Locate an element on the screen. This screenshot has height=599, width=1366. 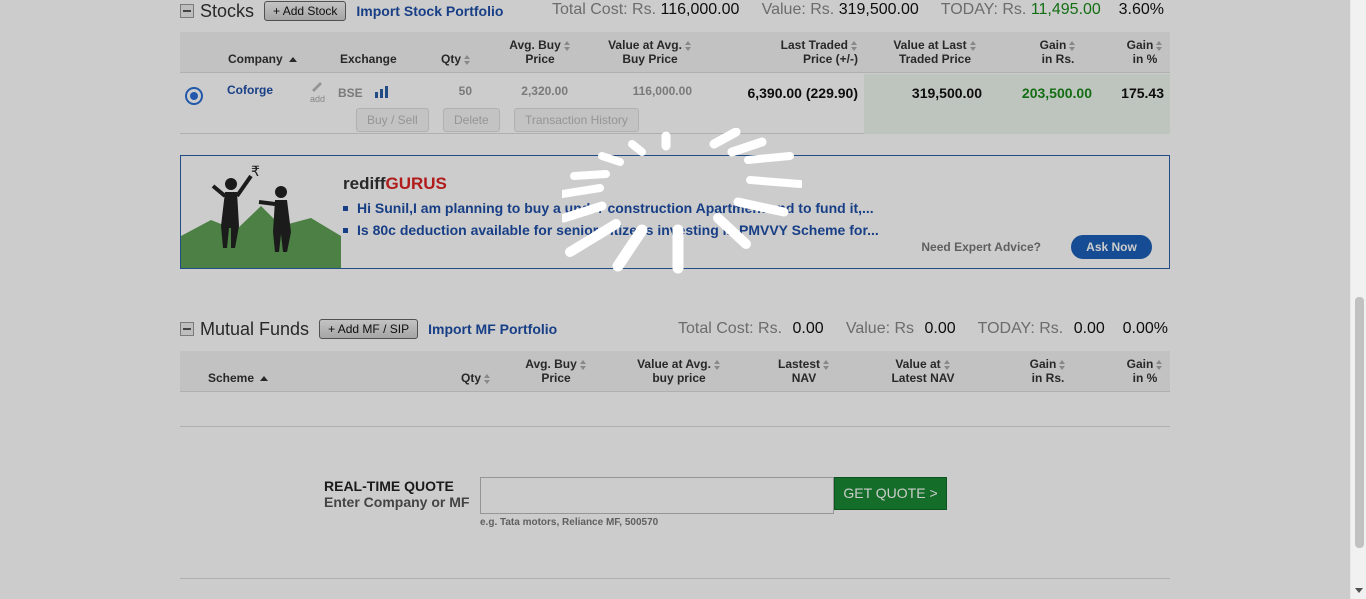
vertical-scrollbar is located at coordinates (1358, 299).